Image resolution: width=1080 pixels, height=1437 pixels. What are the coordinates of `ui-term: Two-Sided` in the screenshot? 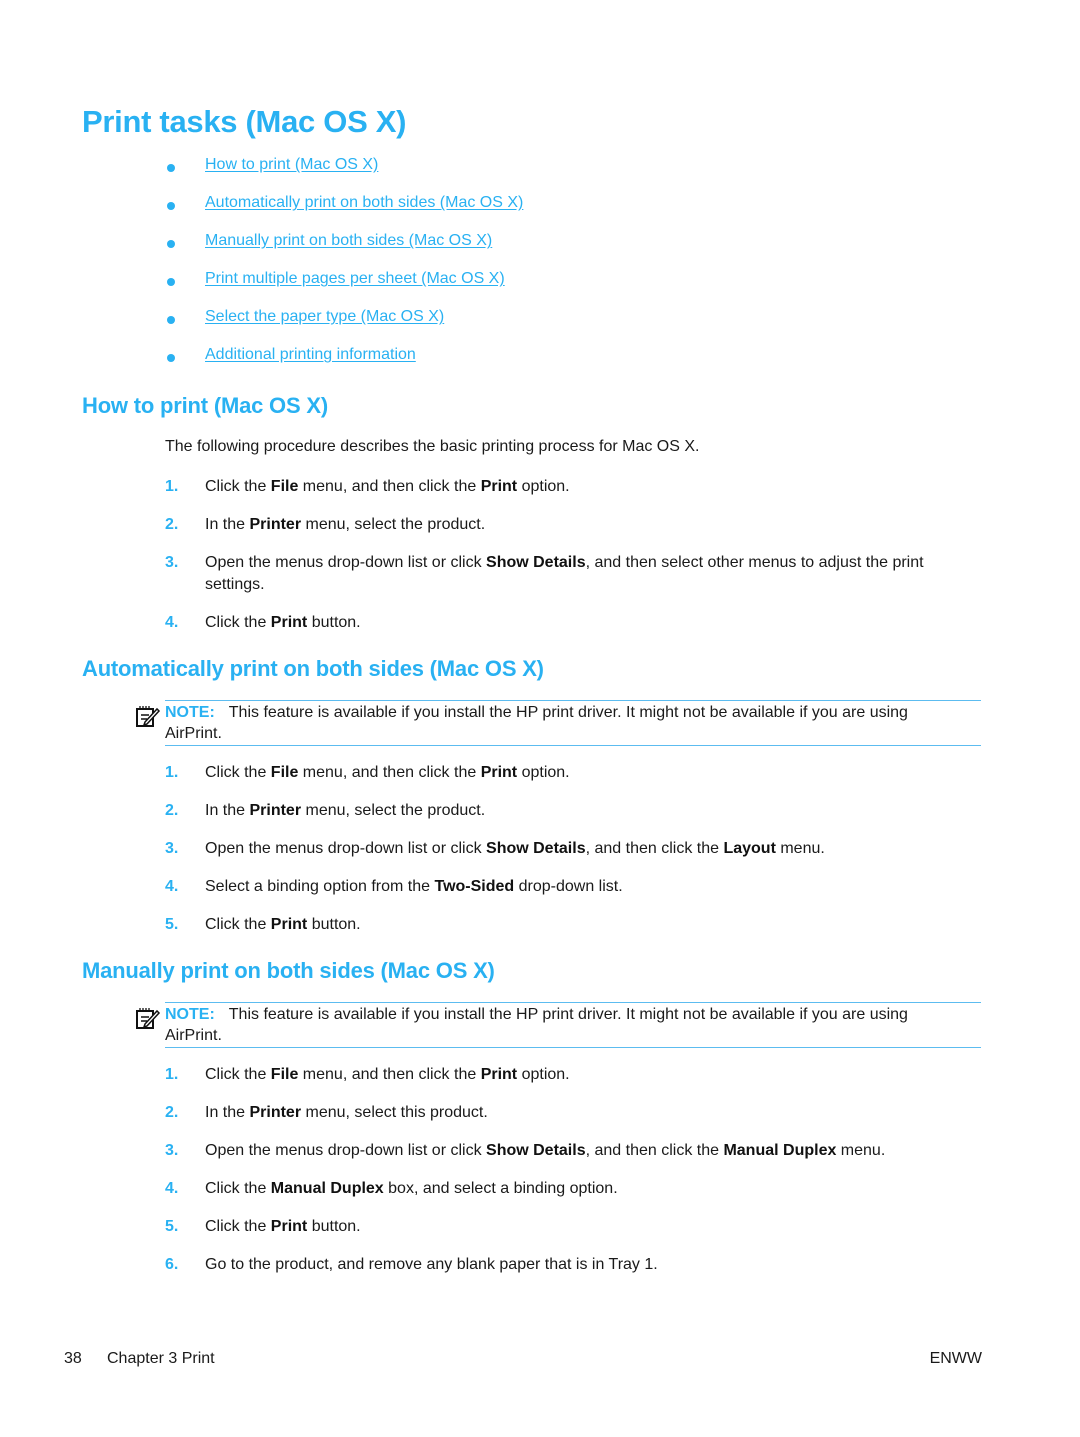 It's located at (474, 886).